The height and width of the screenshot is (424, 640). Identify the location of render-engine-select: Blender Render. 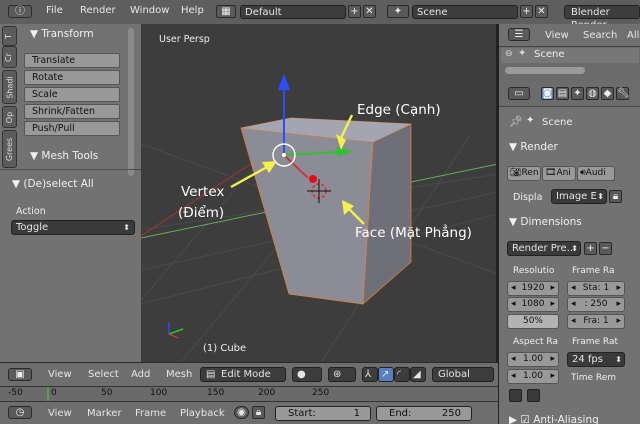
(602, 18).